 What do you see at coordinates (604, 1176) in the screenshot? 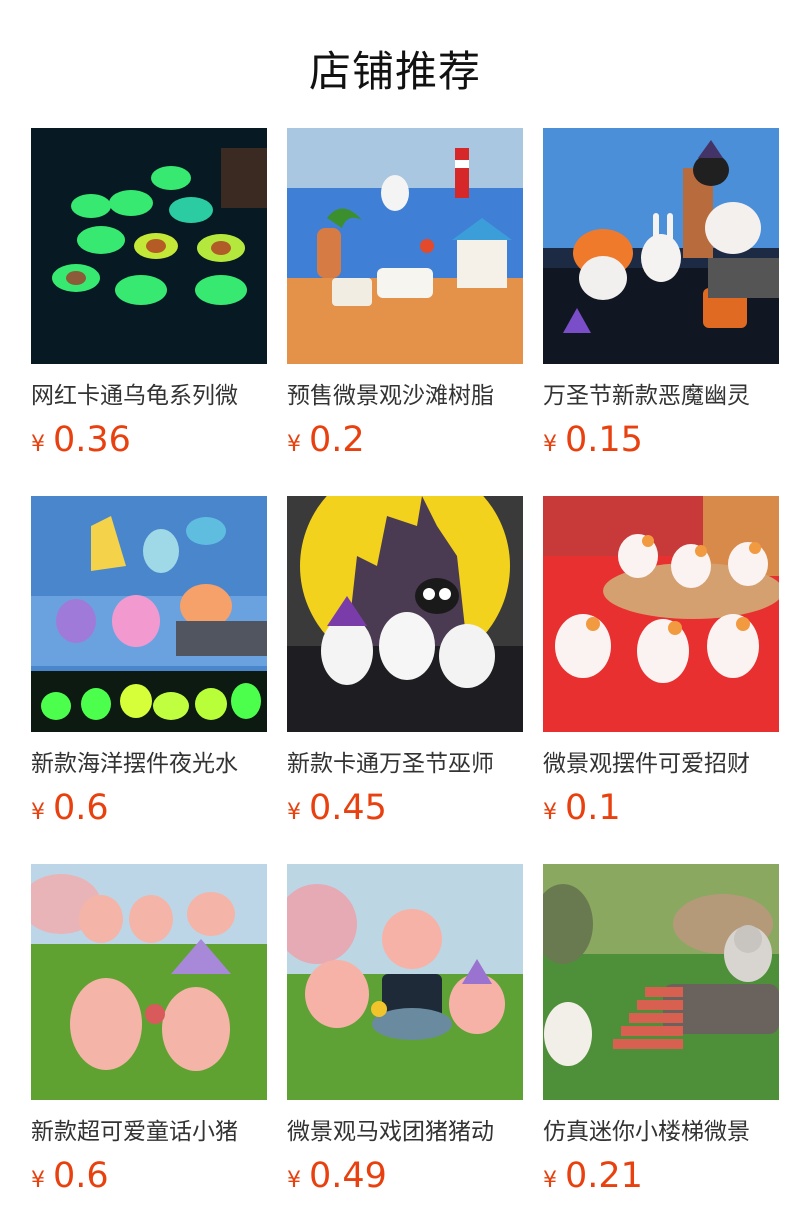
I see `price-value: 0.21` at bounding box center [604, 1176].